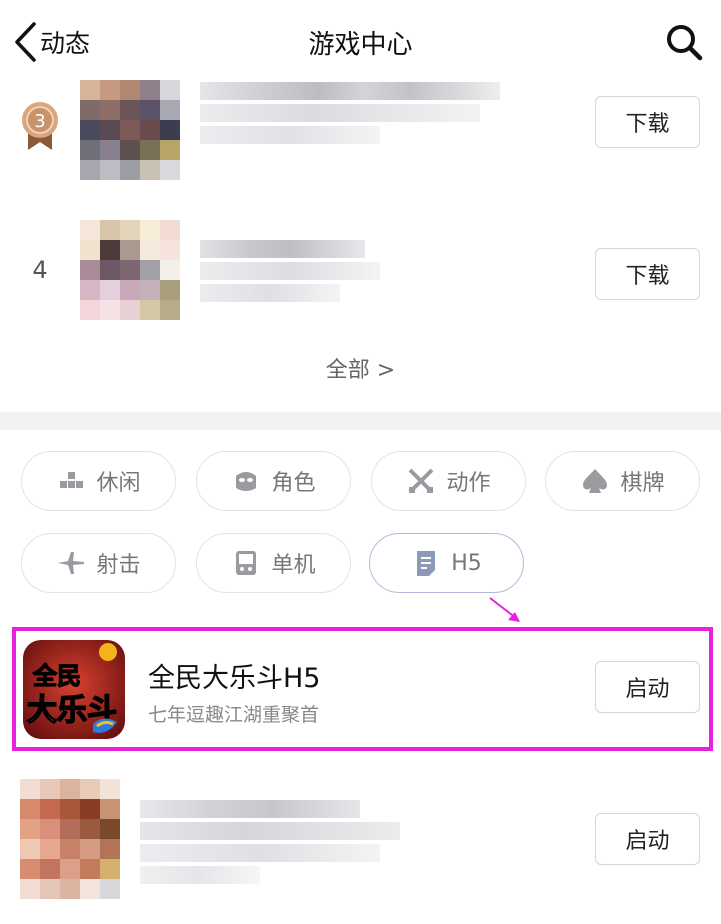 The height and width of the screenshot is (924, 721). I want to click on category-role: 角色, so click(273, 481).